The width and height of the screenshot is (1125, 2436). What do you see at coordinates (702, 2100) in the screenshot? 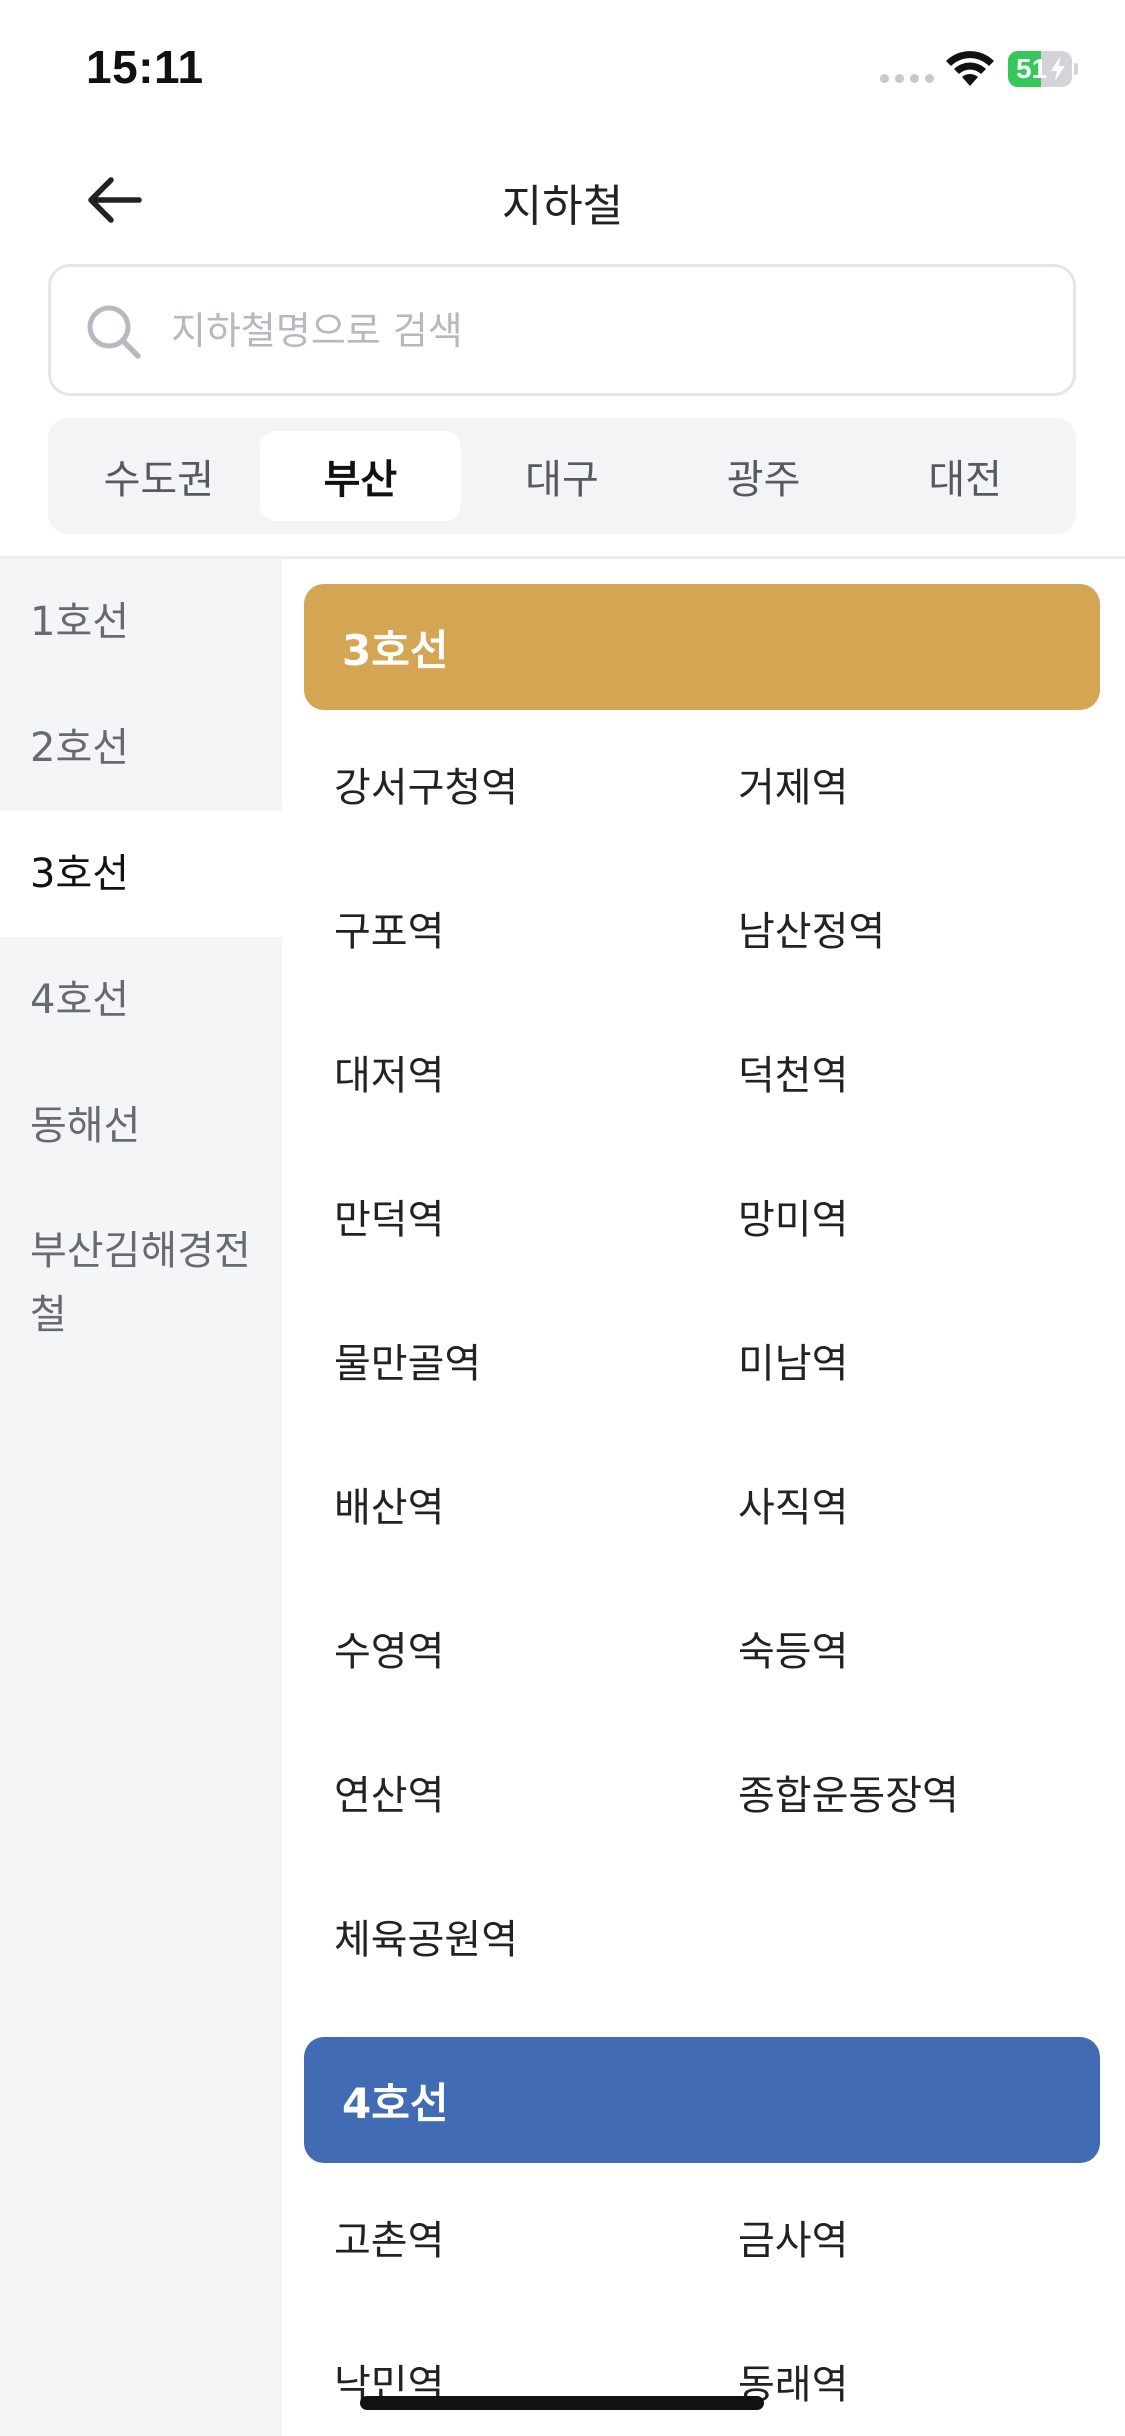
I see `line-section-header: 4호선` at bounding box center [702, 2100].